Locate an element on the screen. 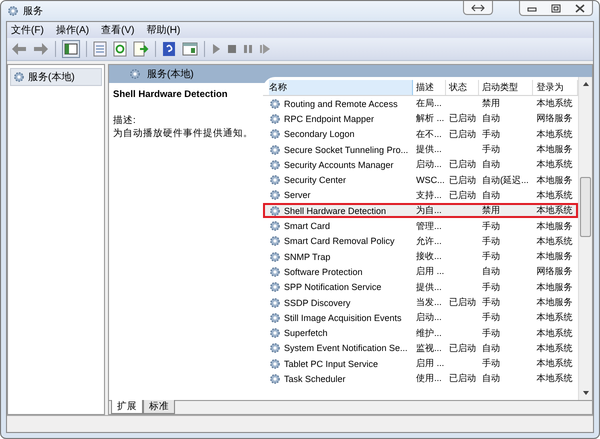  menu-item: 文件(F) is located at coordinates (27, 30).